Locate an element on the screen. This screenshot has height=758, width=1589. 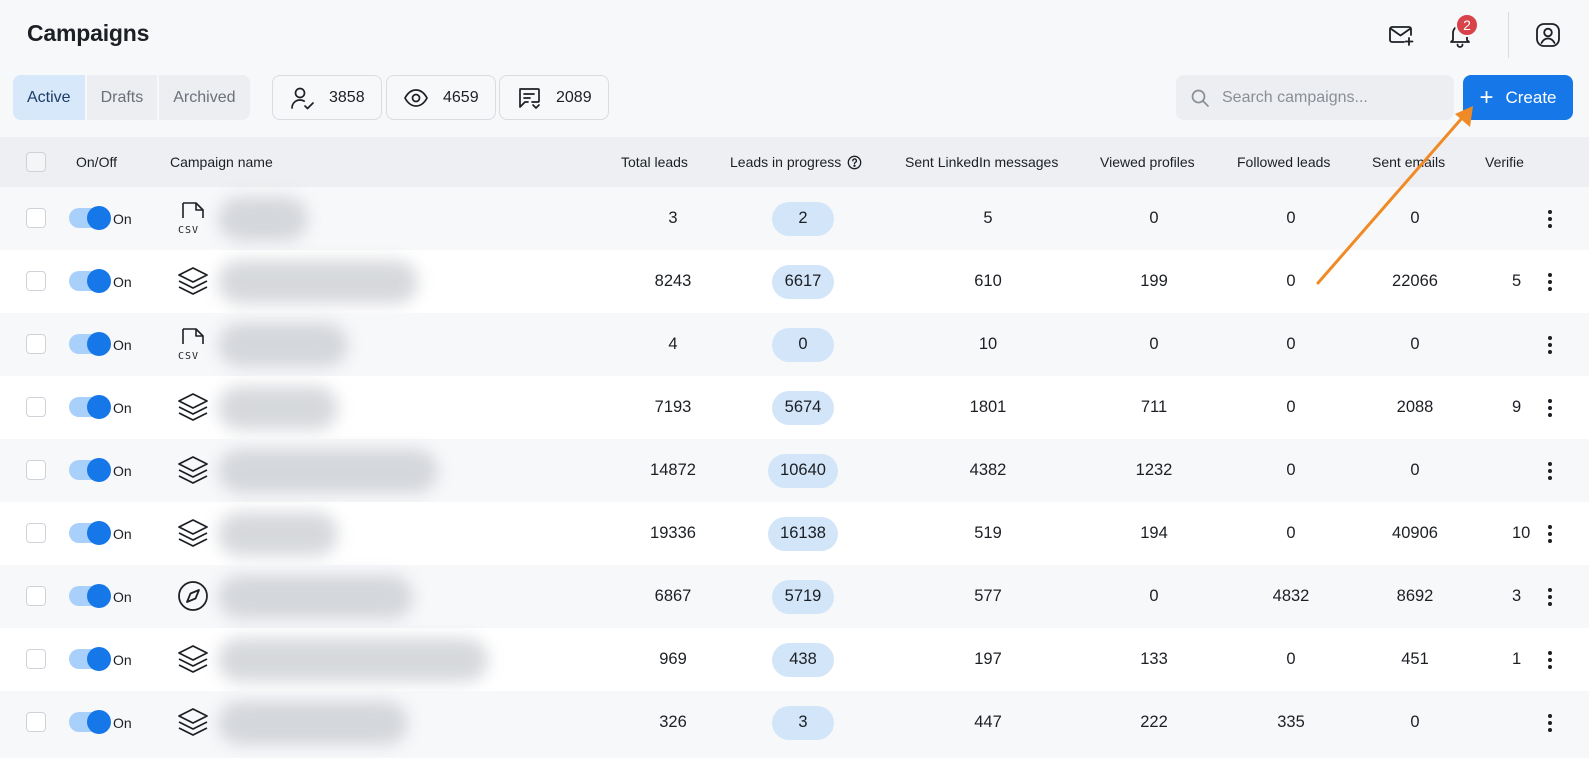
leads-in-progress-cell: 16138 is located at coordinates (803, 533).